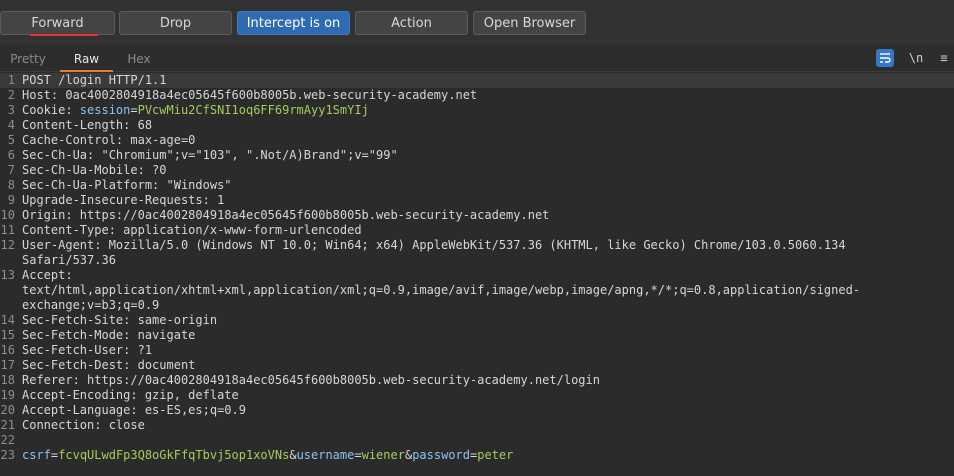 The image size is (954, 476). Describe the element at coordinates (98, 365) in the screenshot. I see `header-line: 17 Sec-Fetch-Dest: document` at that location.